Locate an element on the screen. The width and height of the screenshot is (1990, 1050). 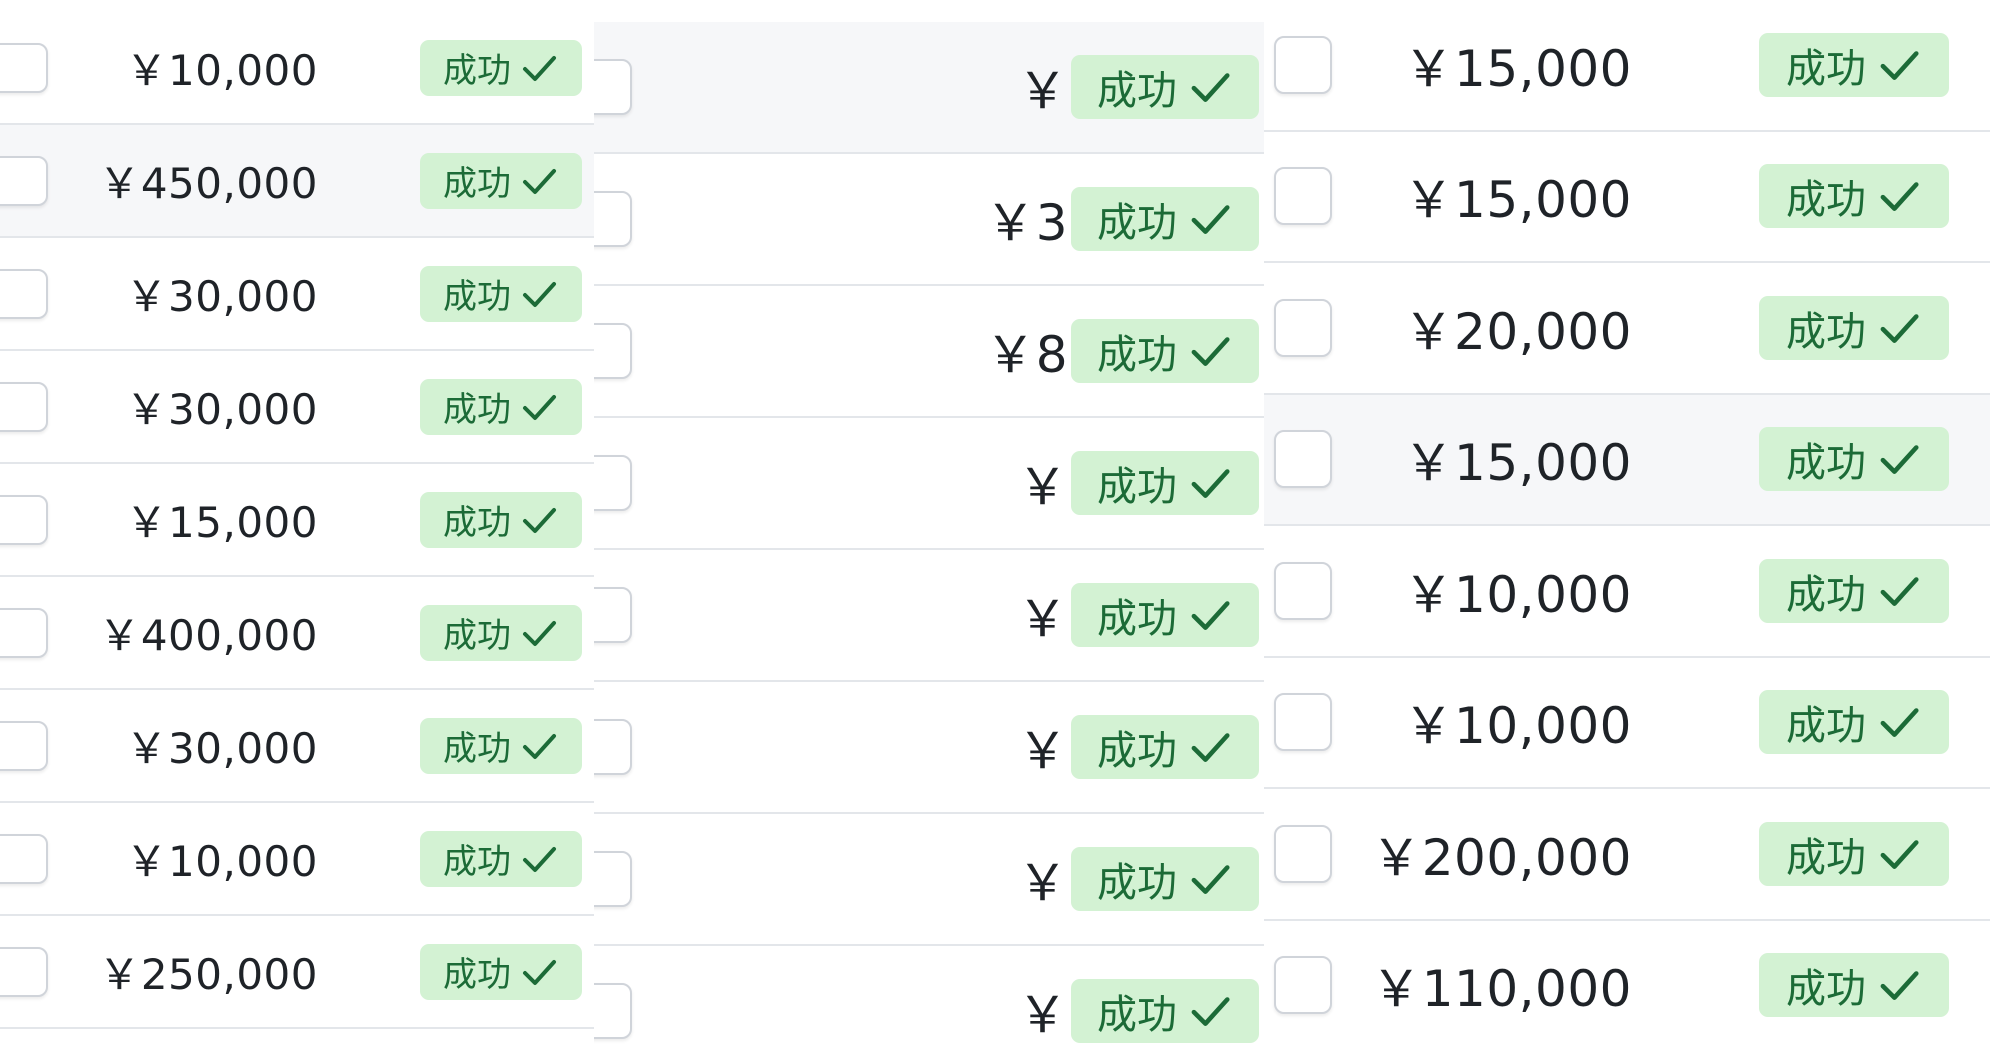
table-row: ￥80,000 成功 is located at coordinates (929, 998).